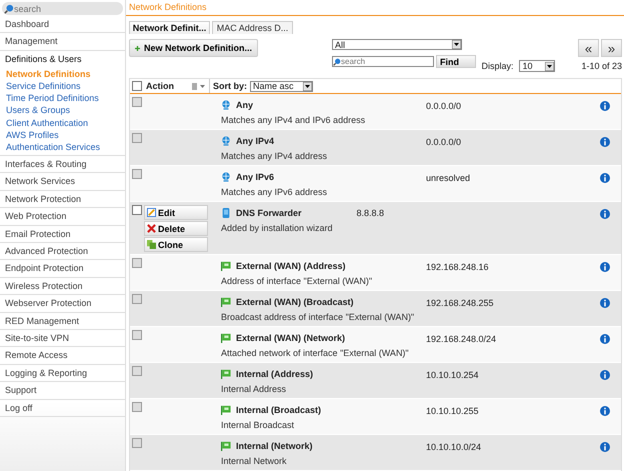 The height and width of the screenshot is (471, 624). Describe the element at coordinates (397, 44) in the screenshot. I see `filter-dropdown: All` at that location.